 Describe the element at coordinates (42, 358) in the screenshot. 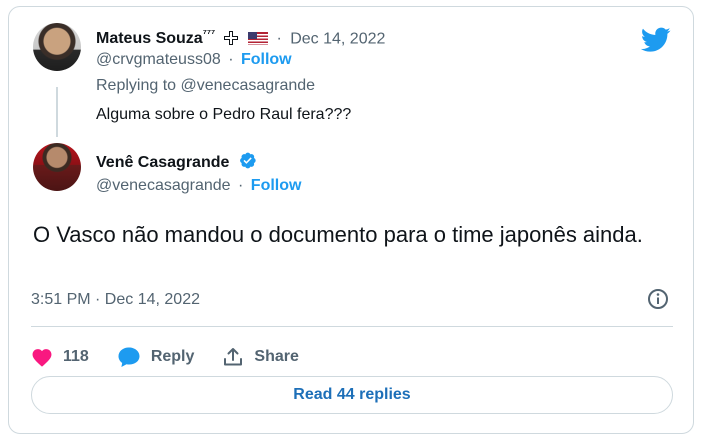

I see `heart-icon` at that location.